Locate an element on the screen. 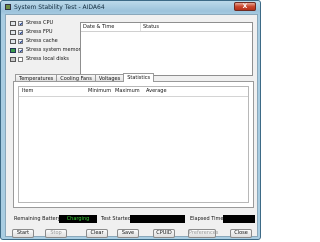 The image size is (320, 242). app-icon is located at coordinates (8, 7).